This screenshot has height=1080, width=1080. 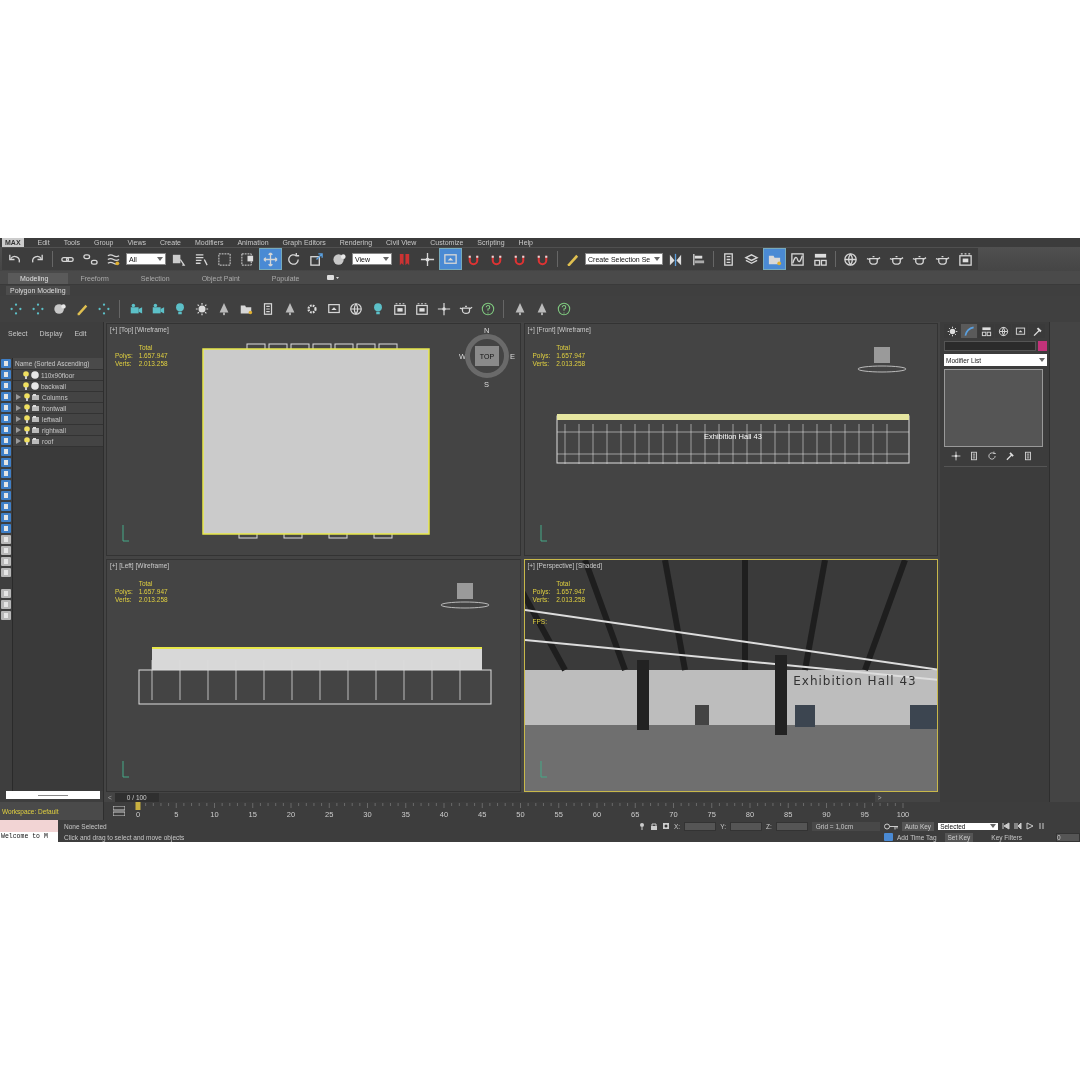 What do you see at coordinates (113, 259) in the screenshot?
I see `wave-icon` at bounding box center [113, 259].